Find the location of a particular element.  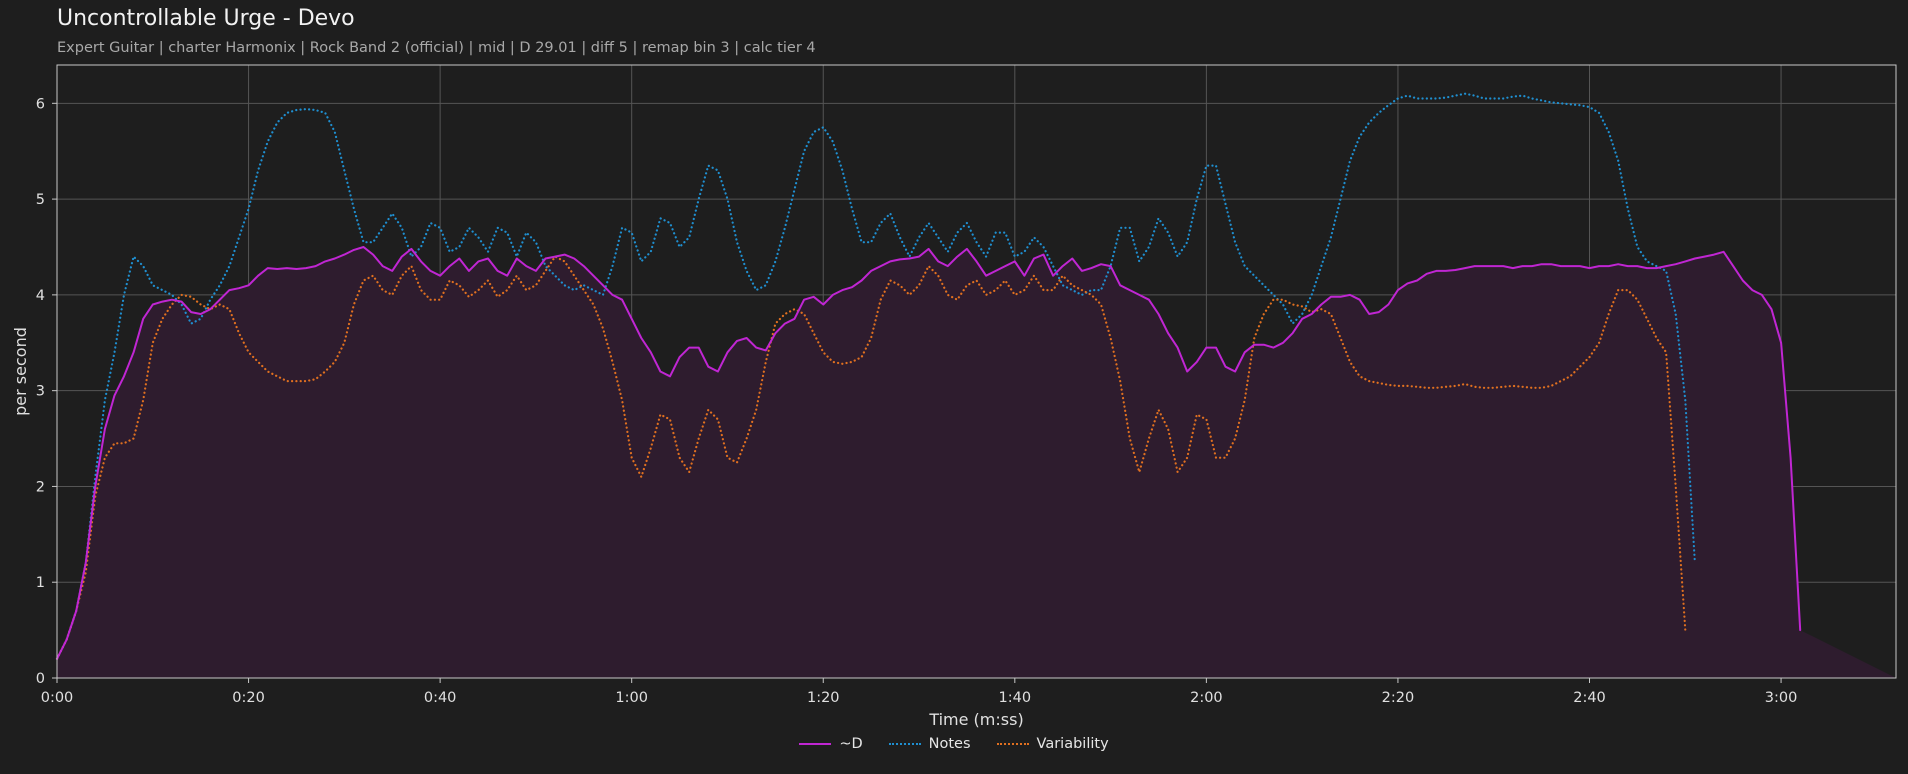

x-tick-label: 0:40 is located at coordinates (440, 698).